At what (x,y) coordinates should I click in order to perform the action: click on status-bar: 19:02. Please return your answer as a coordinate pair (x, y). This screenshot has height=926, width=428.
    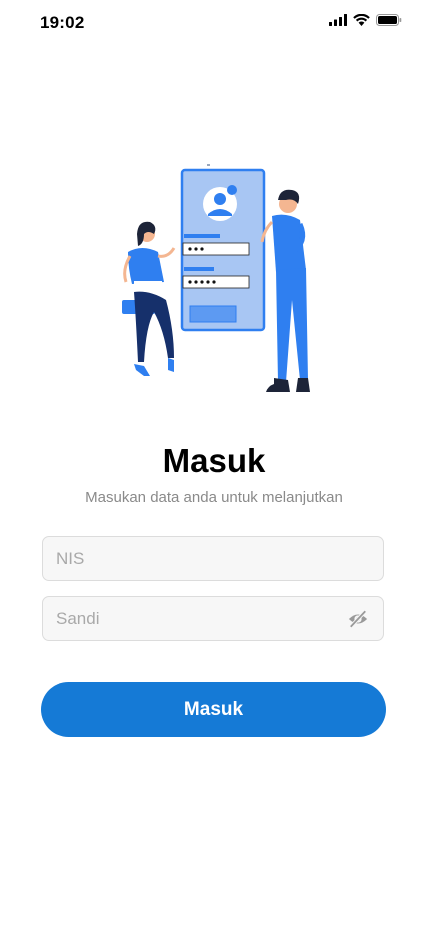
    Looking at the image, I should click on (214, 23).